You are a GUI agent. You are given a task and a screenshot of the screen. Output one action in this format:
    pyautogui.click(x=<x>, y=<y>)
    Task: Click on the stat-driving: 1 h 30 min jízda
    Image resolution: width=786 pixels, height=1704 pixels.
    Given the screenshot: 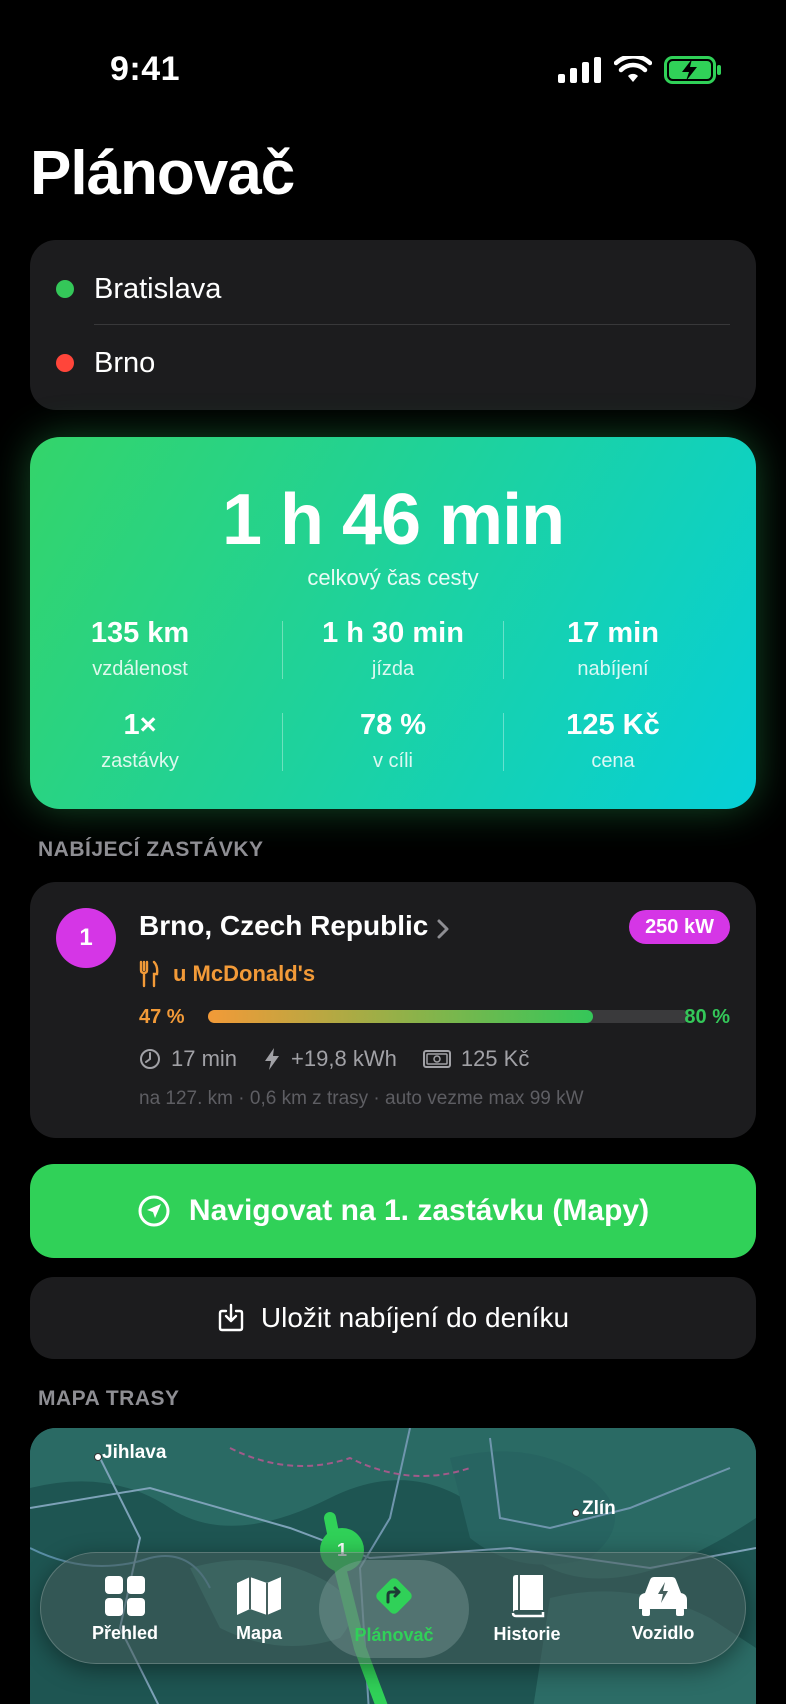 What is the action you would take?
    pyautogui.click(x=393, y=649)
    